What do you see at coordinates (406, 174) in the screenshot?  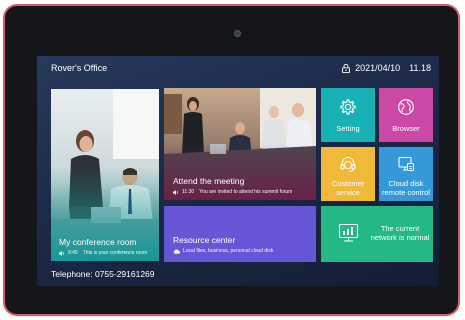 I see `cloud-disk-tile: Cloud disk remote control` at bounding box center [406, 174].